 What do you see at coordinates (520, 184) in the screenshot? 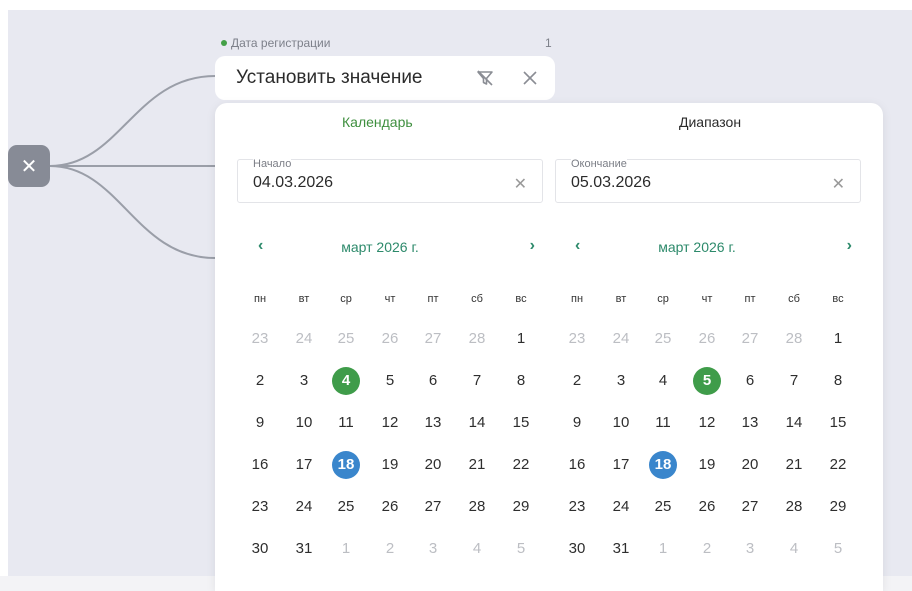
I see `clear-start-icon: ✕` at bounding box center [520, 184].